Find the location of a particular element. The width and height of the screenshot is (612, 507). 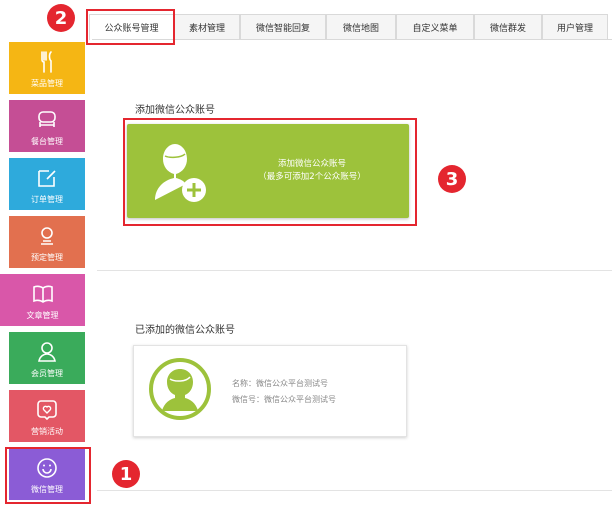

dining-table-icon is located at coordinates (47, 119).